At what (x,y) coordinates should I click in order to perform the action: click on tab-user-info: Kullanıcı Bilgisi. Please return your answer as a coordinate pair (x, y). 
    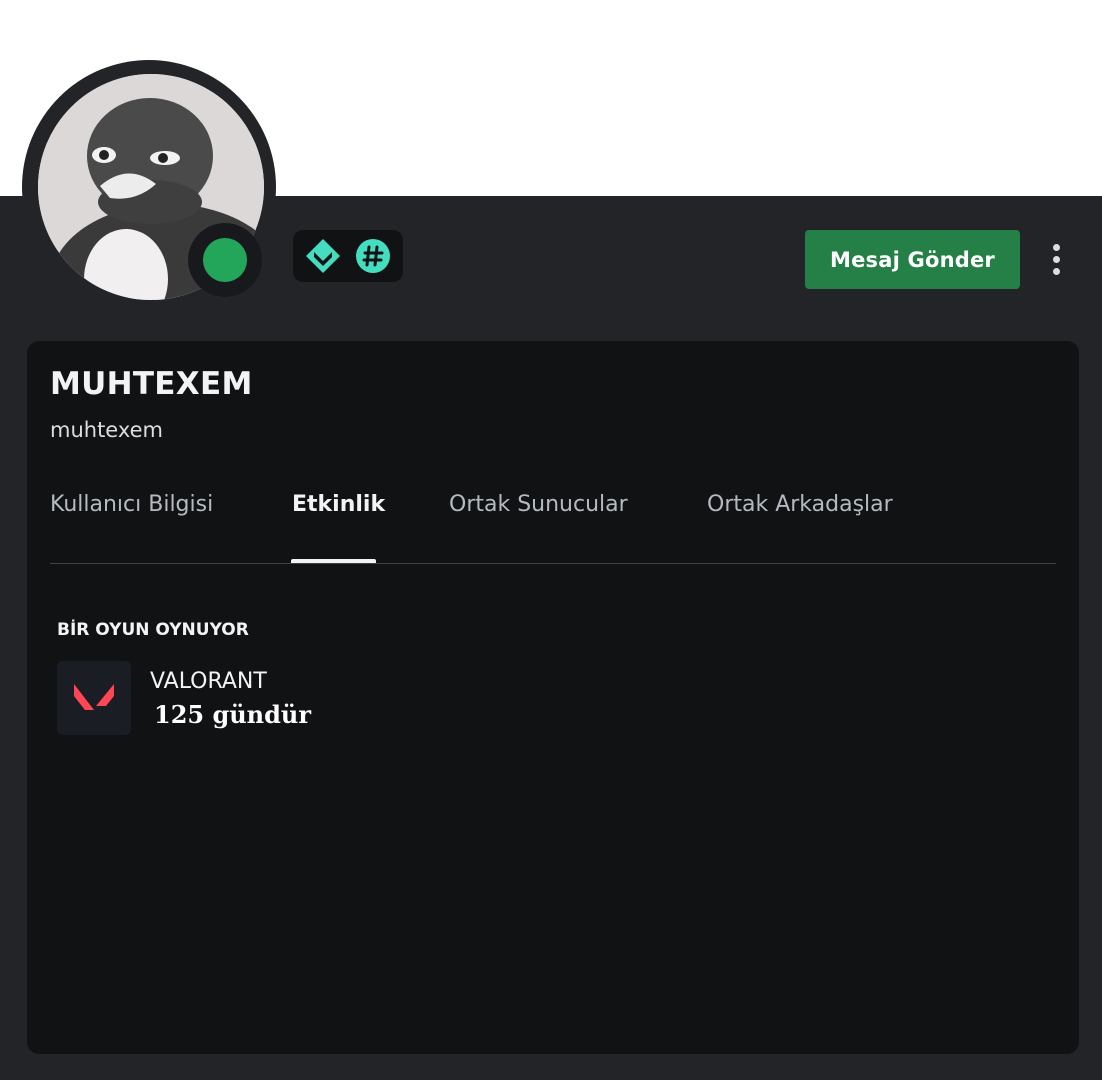
    Looking at the image, I should click on (131, 504).